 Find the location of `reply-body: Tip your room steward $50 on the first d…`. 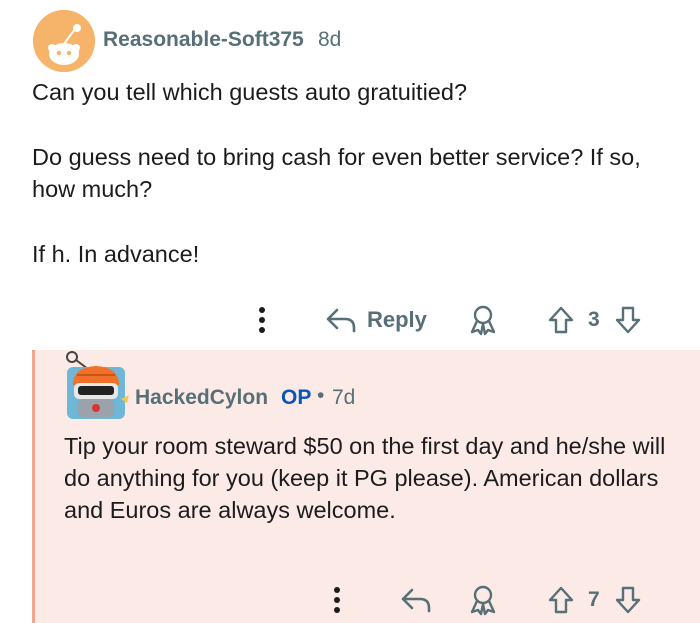

reply-body: Tip your room steward $50 on the first d… is located at coordinates (365, 478).